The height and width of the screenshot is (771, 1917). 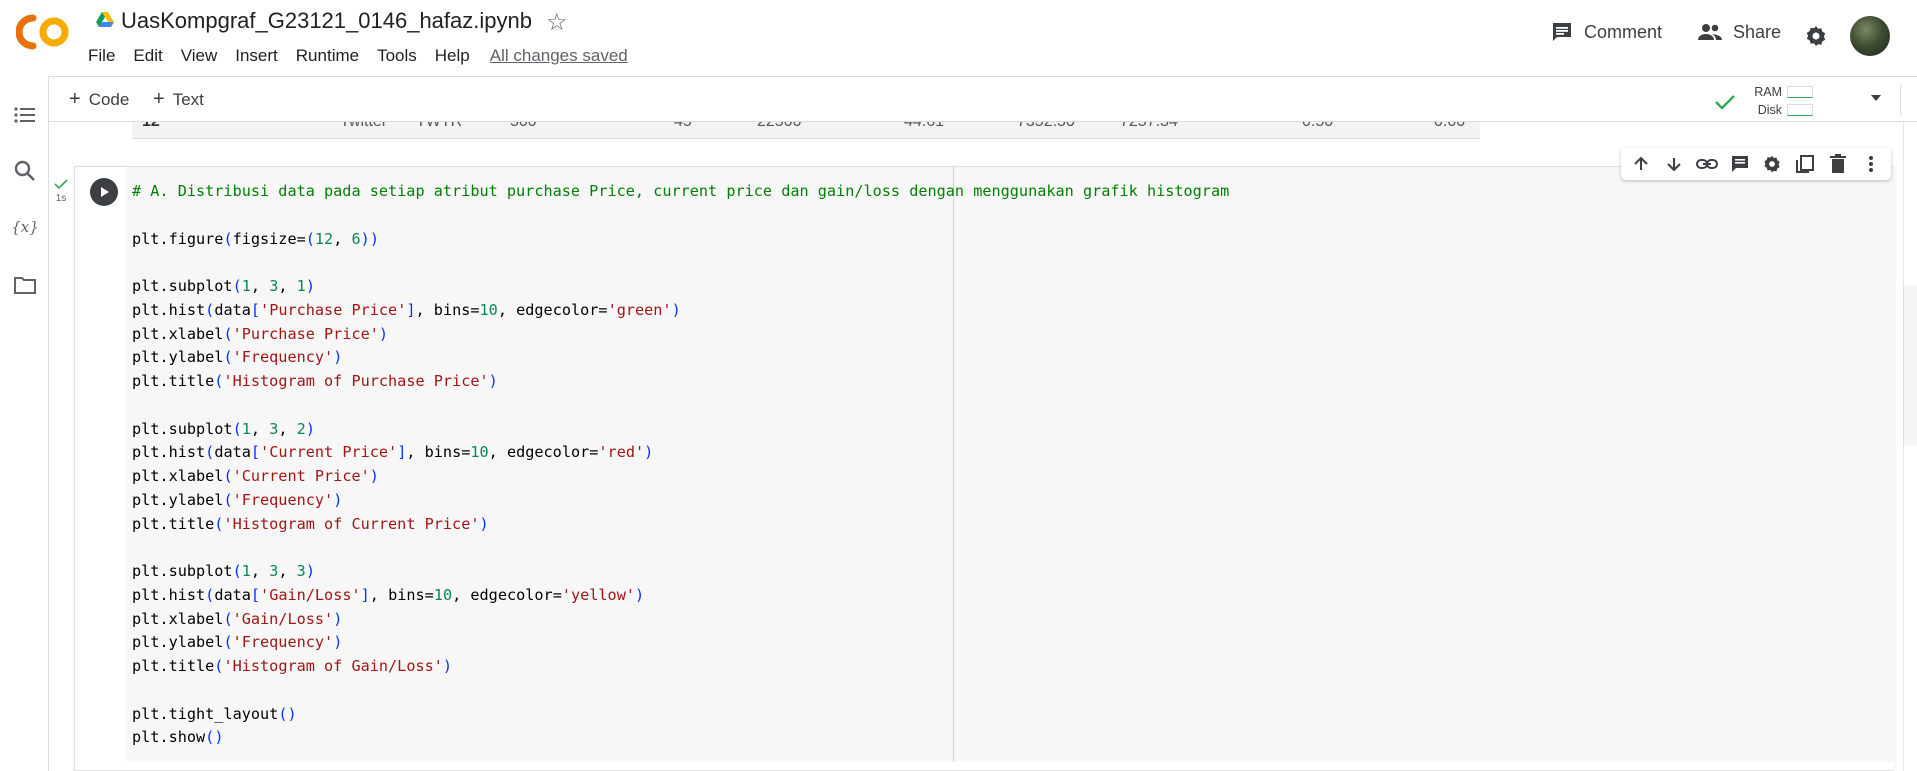 I want to click on table-cell: 44.61, so click(x=924, y=126).